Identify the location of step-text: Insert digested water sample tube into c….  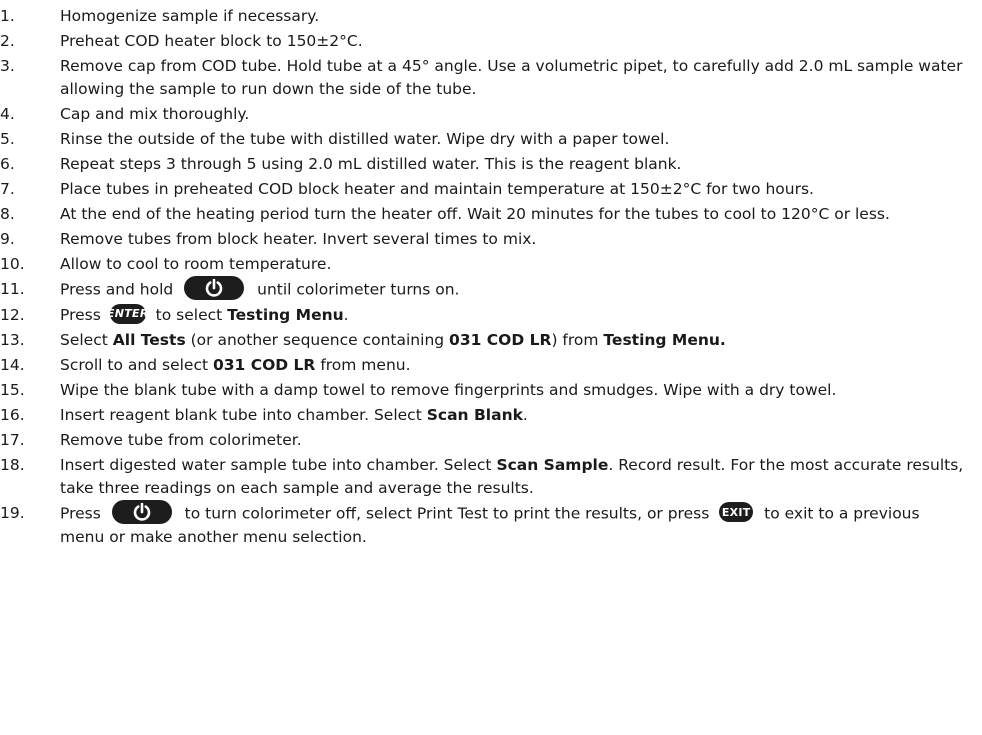
(521, 477).